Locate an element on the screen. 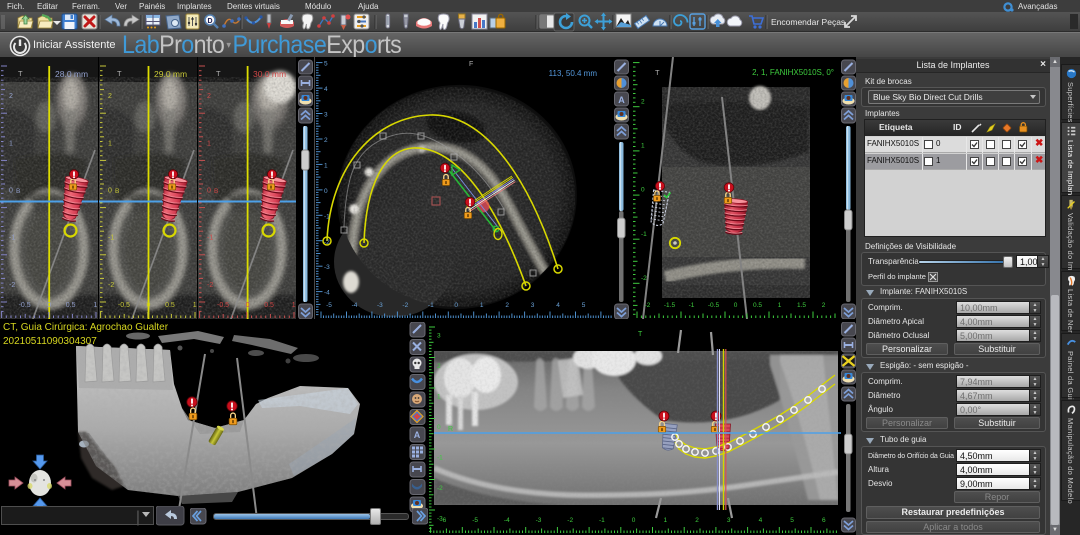 This screenshot has width=1080, height=535. svg-text: -6 is located at coordinates (444, 520).